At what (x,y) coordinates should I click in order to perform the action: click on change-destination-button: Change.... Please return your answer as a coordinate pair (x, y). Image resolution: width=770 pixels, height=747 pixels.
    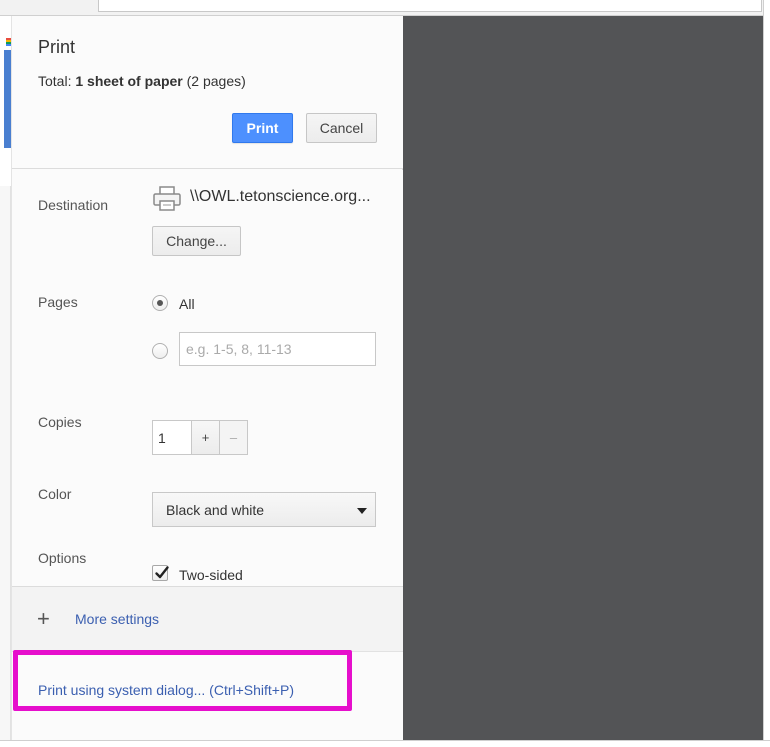
    Looking at the image, I should click on (196, 241).